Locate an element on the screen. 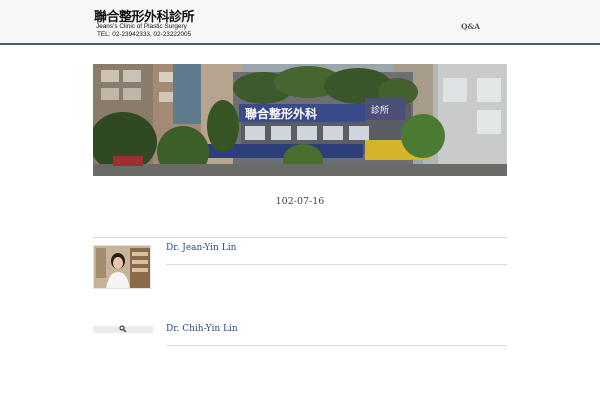 The width and height of the screenshot is (600, 400). doctor-portrait is located at coordinates (122, 267).